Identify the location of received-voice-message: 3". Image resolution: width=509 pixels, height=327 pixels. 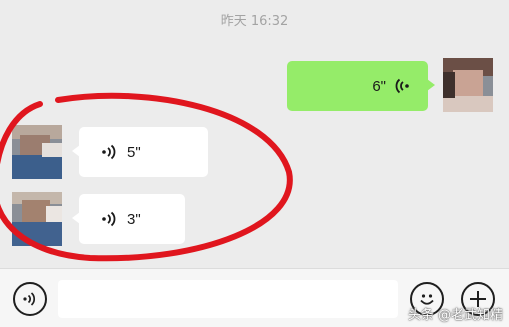
(128, 219).